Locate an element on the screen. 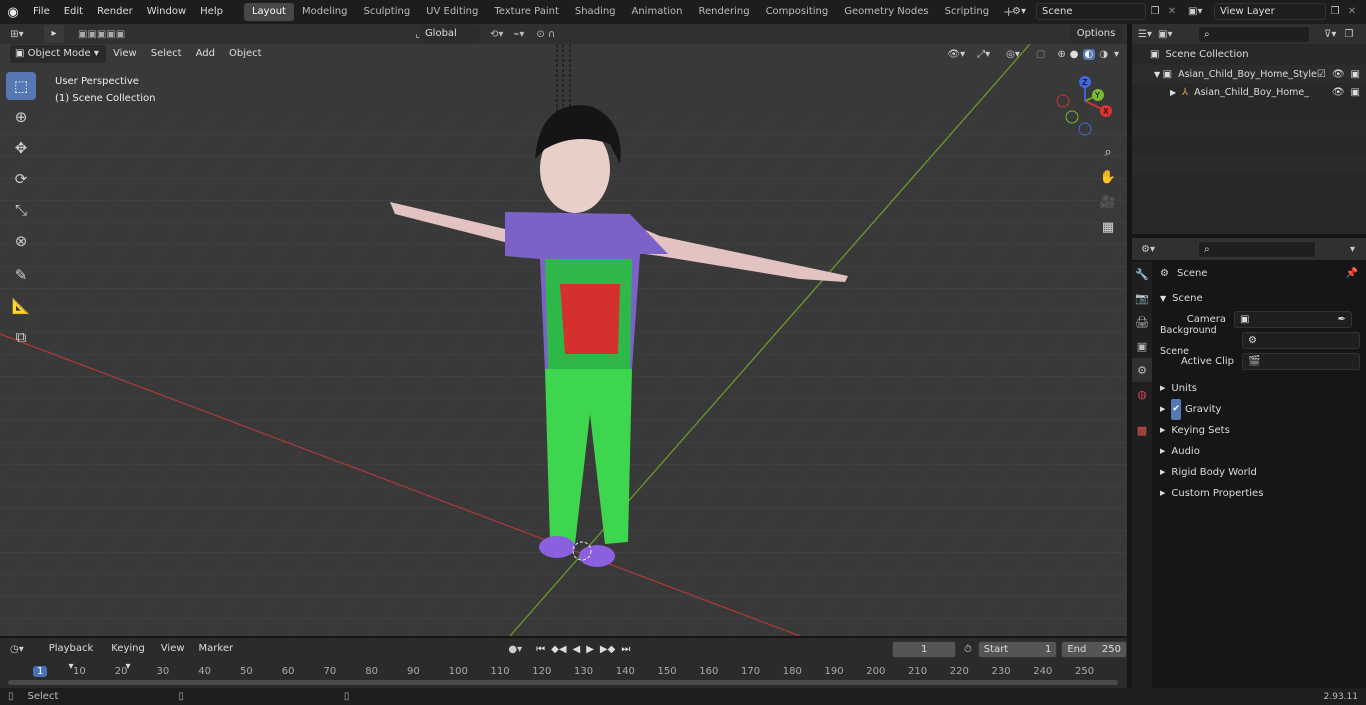 The height and width of the screenshot is (705, 1366). mode-dropdown: ▣ Object Mode ▾ is located at coordinates (58, 54).